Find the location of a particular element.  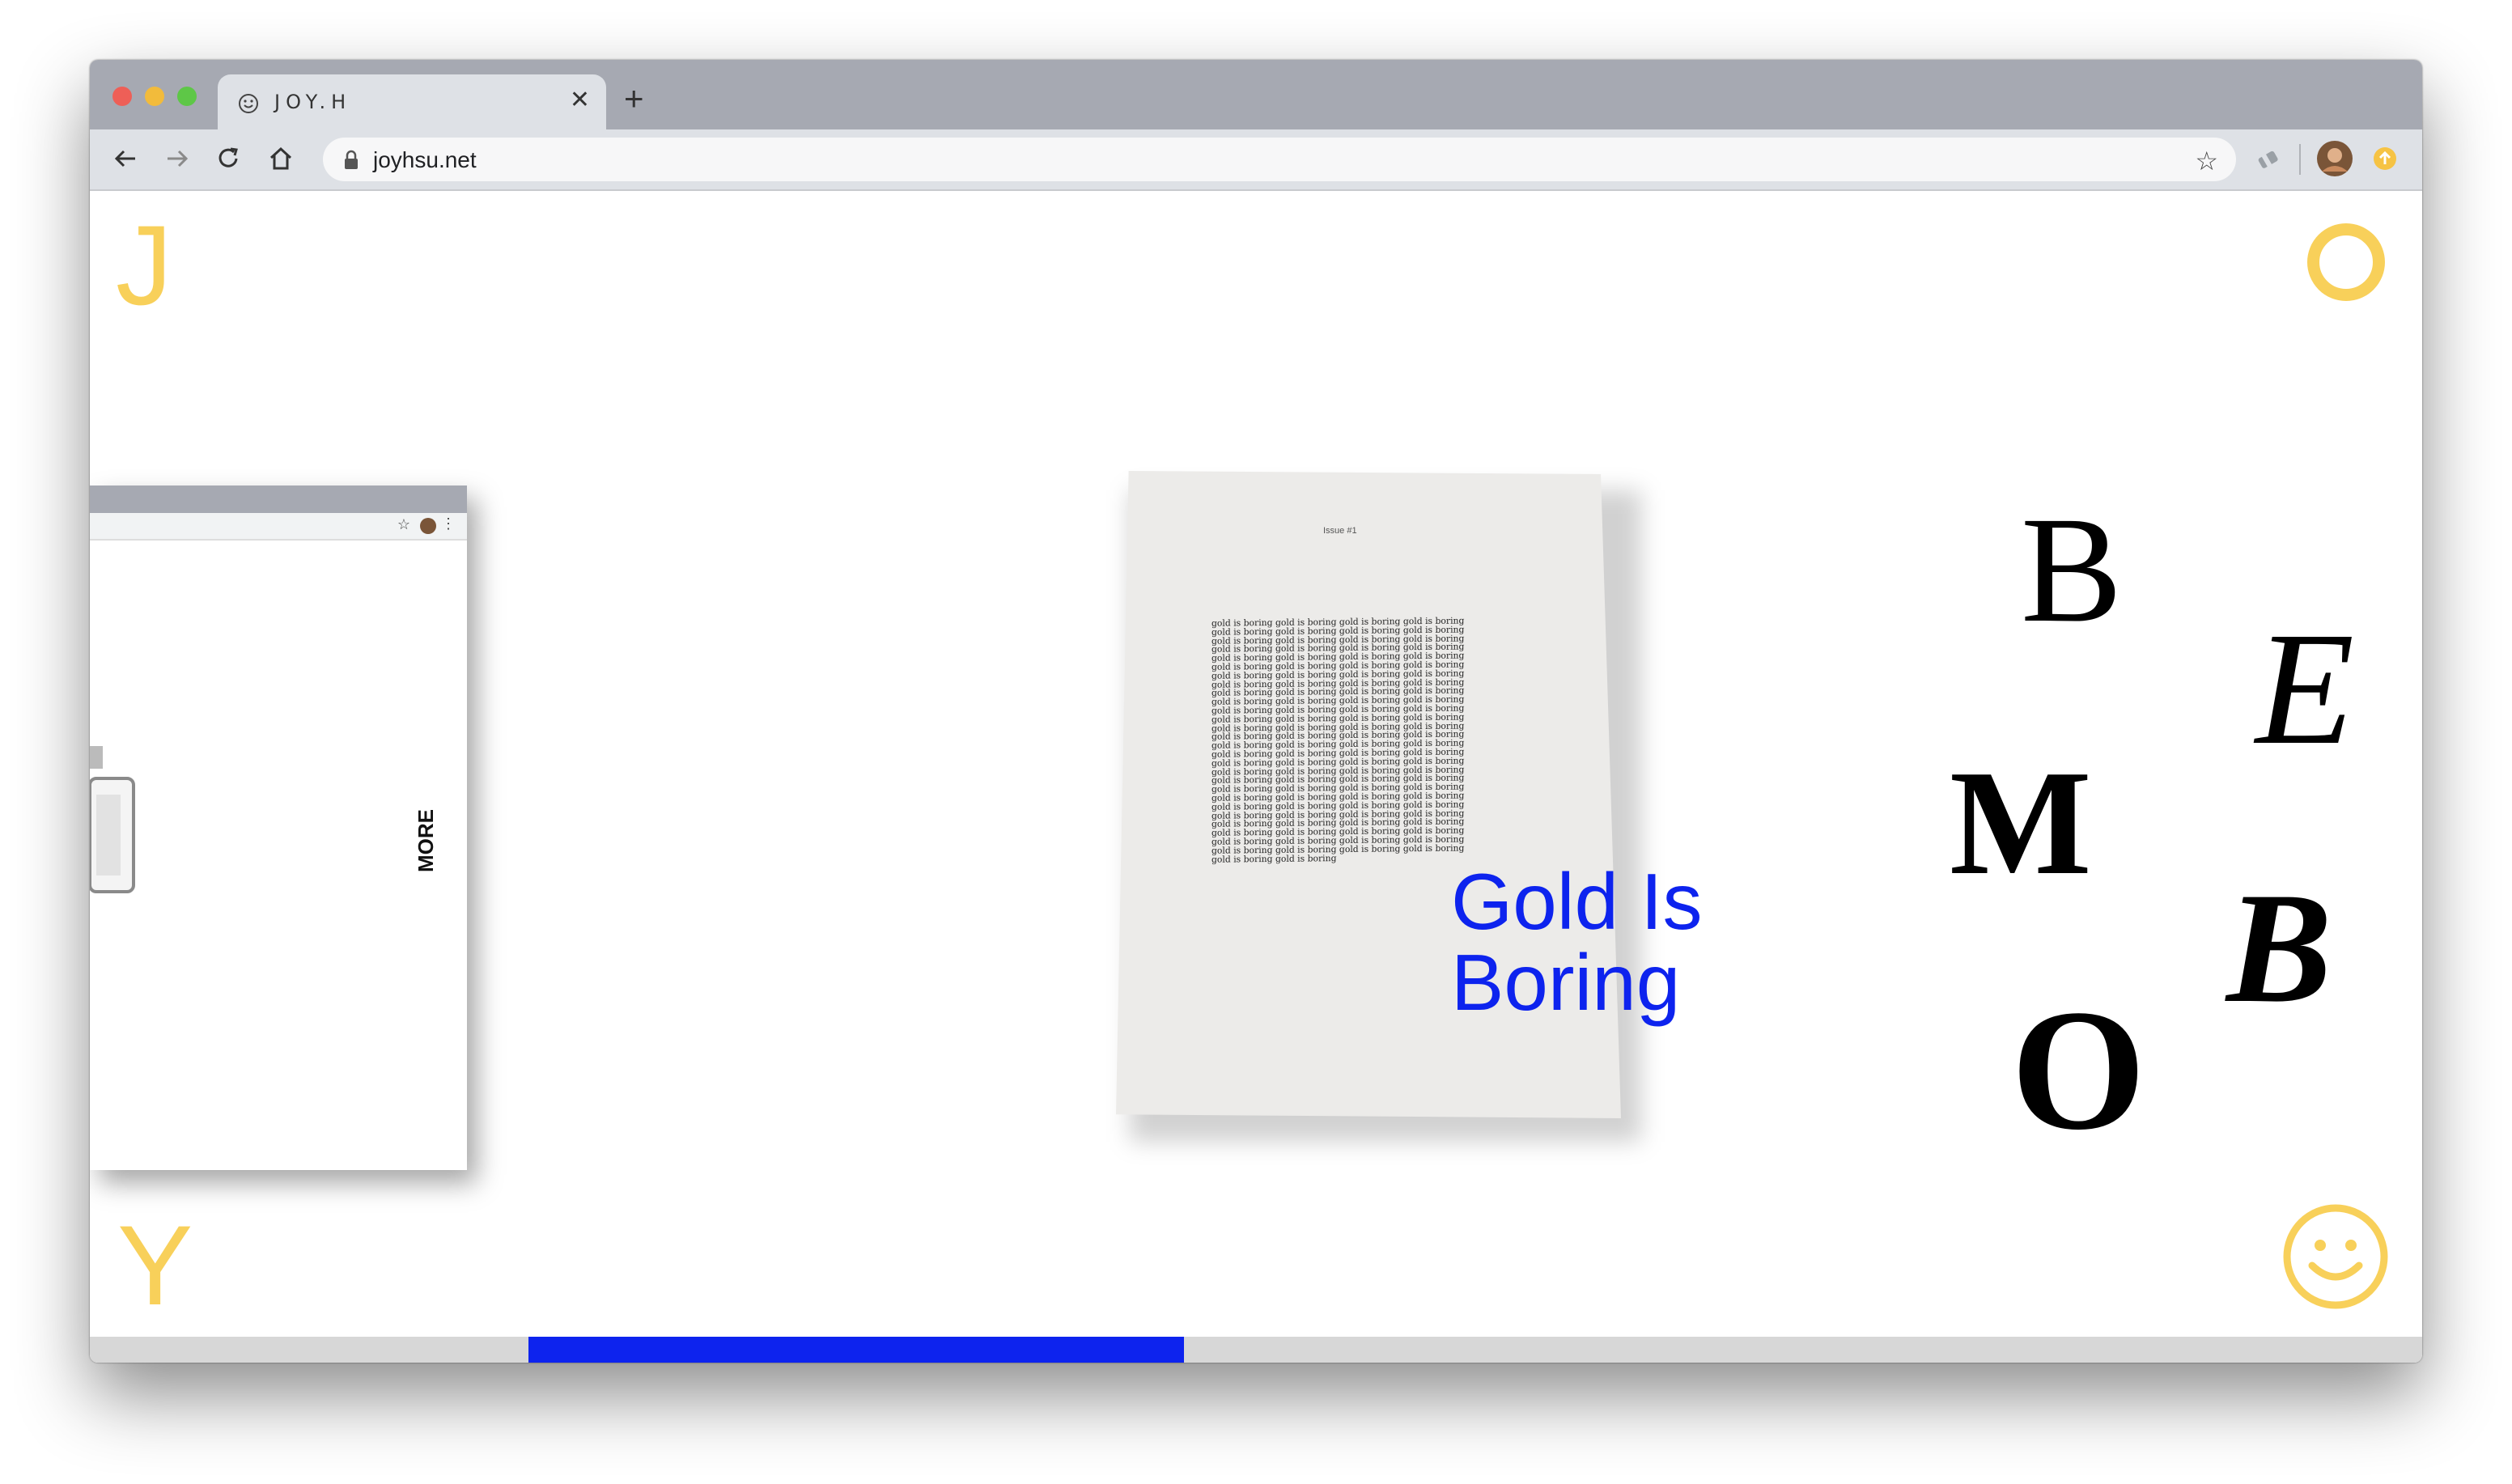

project-preview-browser: ☆ ⋮ MORE is located at coordinates (278, 827).